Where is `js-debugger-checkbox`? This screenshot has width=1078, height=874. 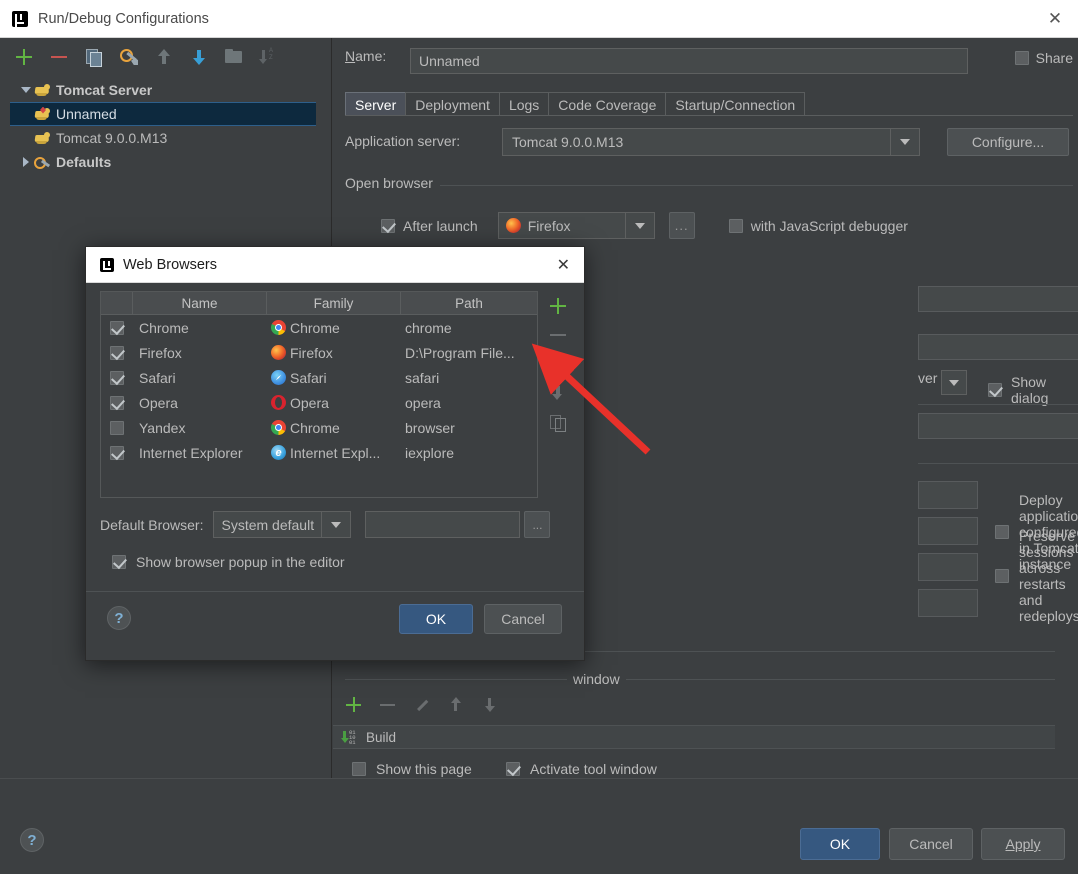
js-debugger-checkbox is located at coordinates (735, 225).